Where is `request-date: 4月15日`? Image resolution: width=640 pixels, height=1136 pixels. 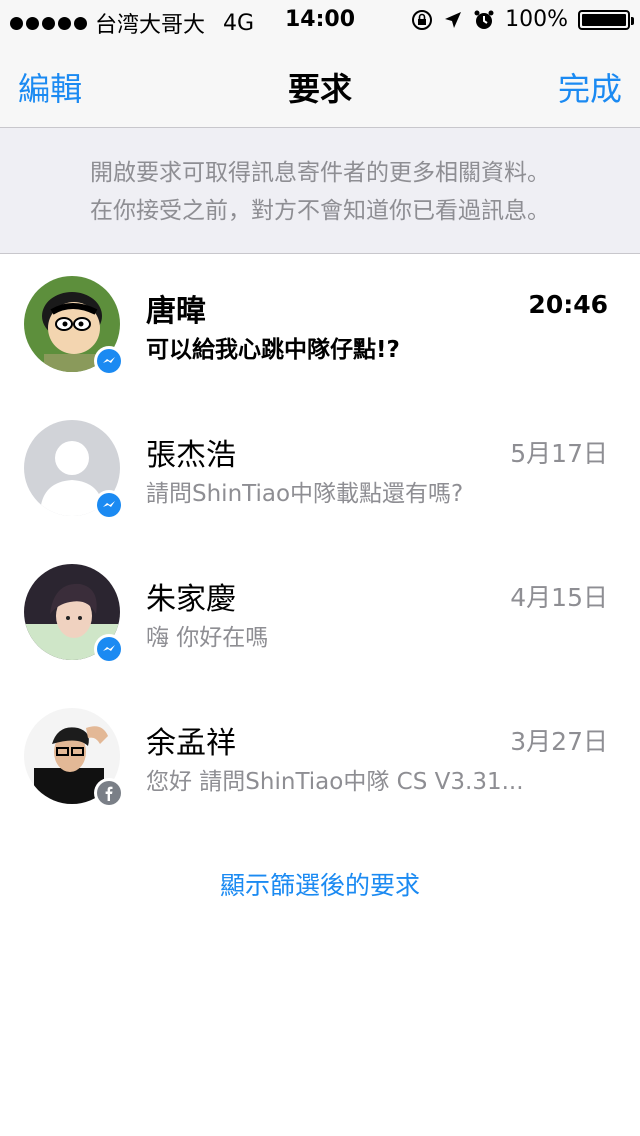 request-date: 4月15日 is located at coordinates (559, 597).